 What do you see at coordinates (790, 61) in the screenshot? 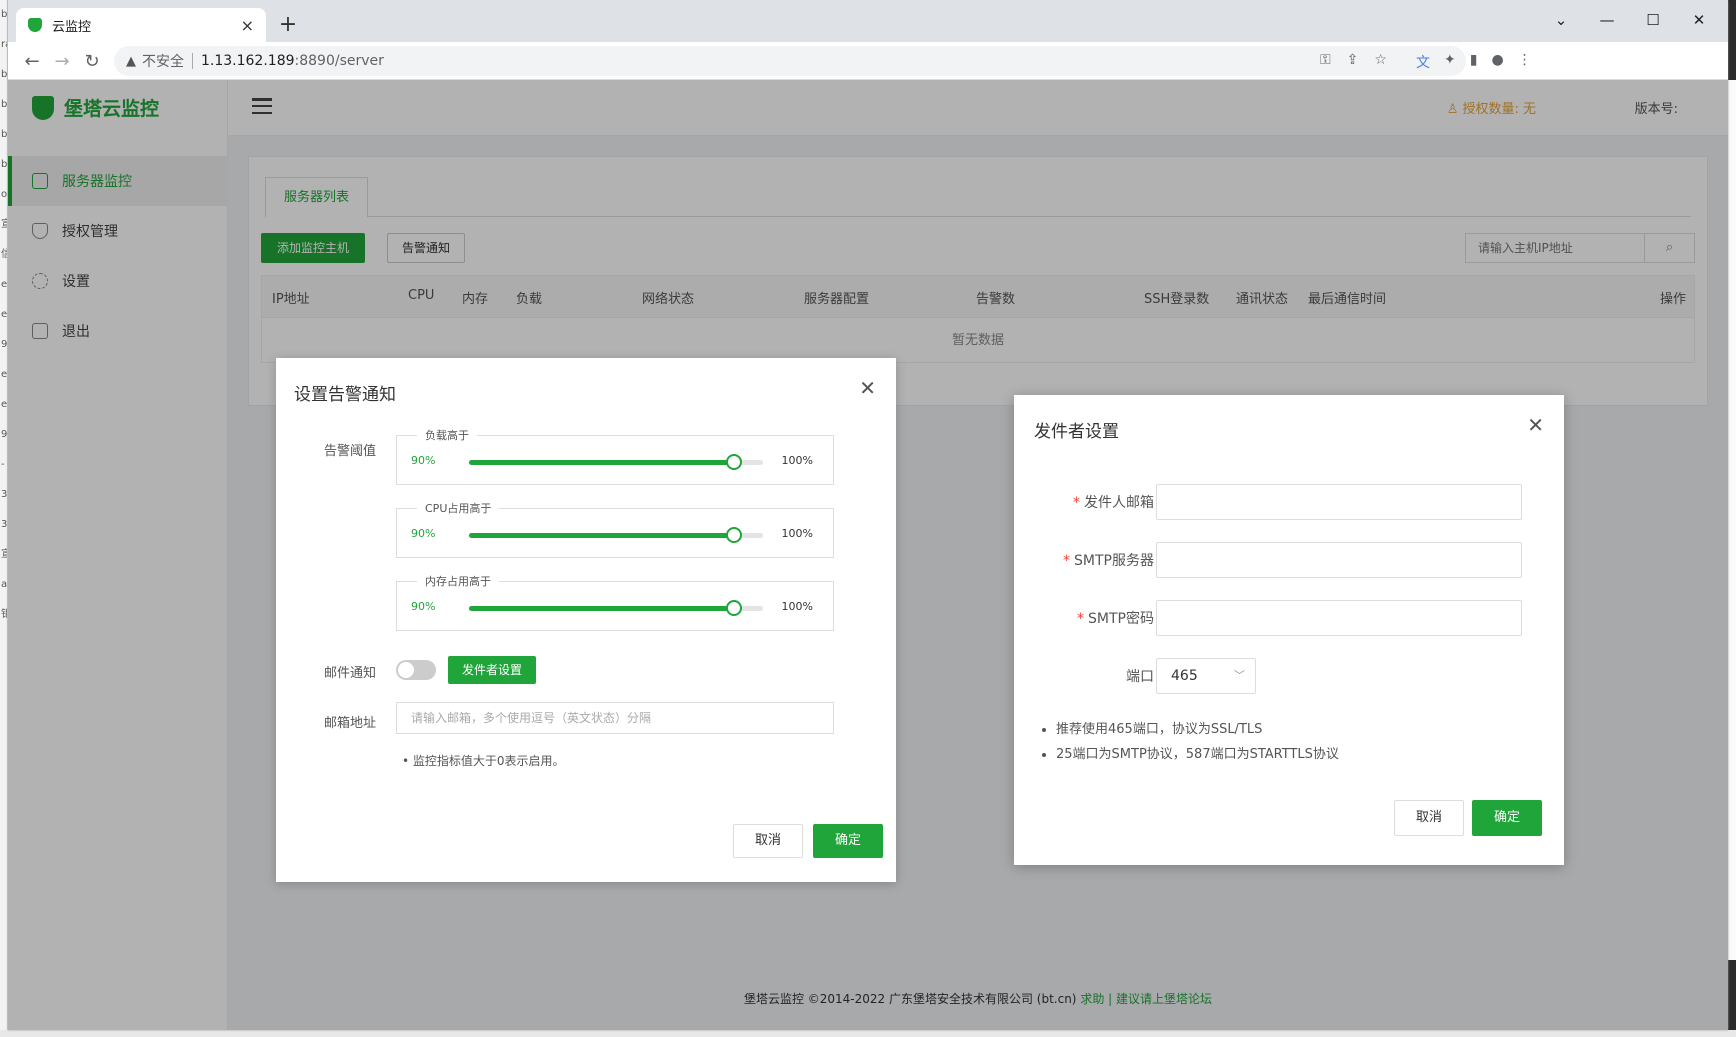
I see `address-bar: ▲ 不安全 1.13.162.189:8890/server` at bounding box center [790, 61].